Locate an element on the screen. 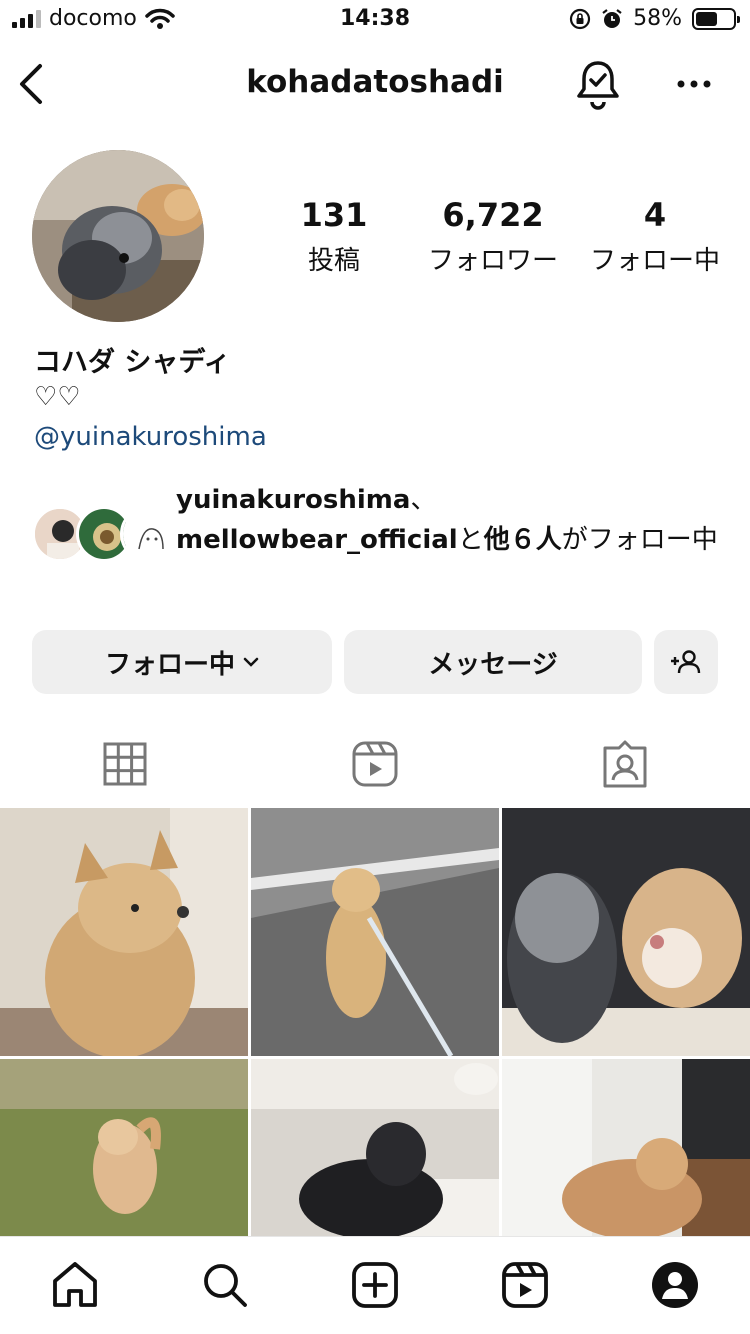 The image size is (750, 1334). home-icon is located at coordinates (75, 1285).